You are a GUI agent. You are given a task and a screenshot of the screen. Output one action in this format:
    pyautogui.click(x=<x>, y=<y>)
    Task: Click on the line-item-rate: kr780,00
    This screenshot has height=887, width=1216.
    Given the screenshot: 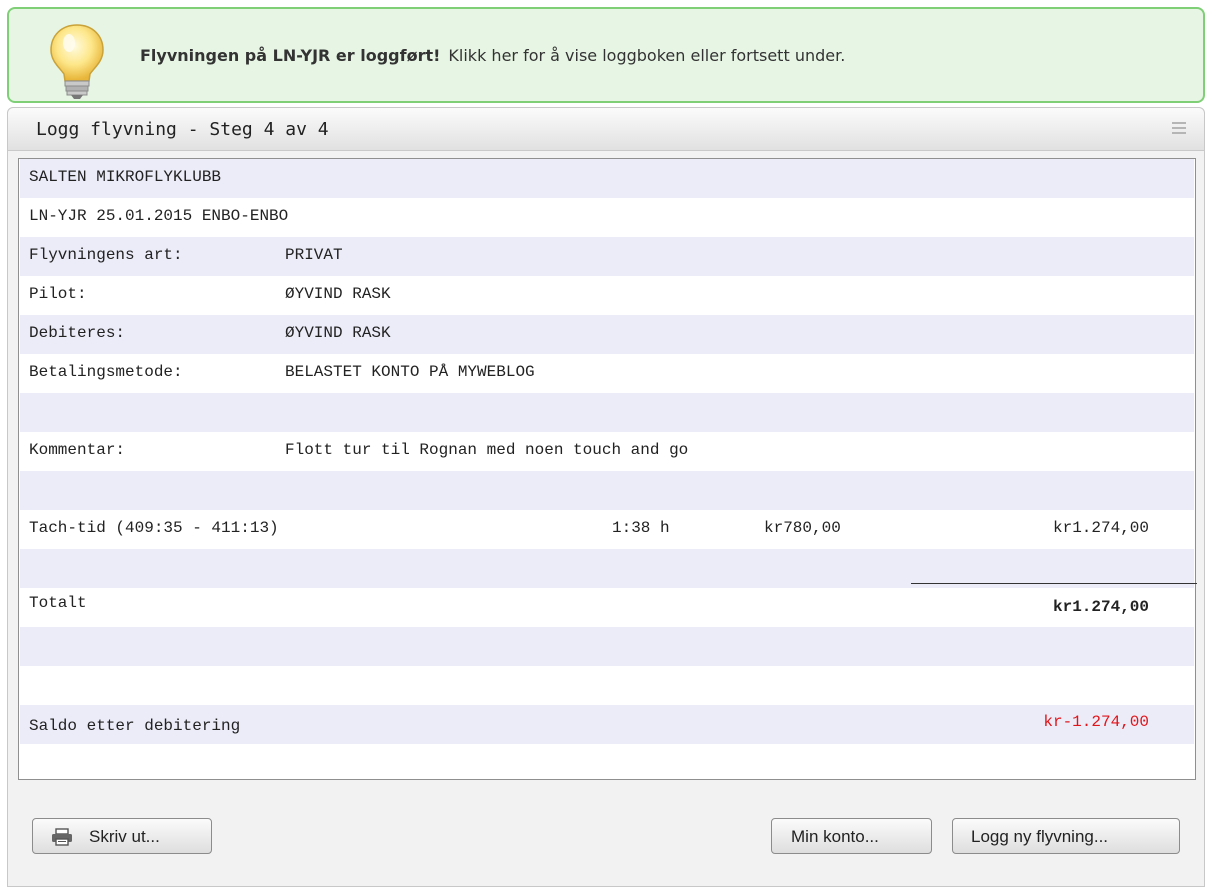 What is the action you would take?
    pyautogui.click(x=802, y=528)
    